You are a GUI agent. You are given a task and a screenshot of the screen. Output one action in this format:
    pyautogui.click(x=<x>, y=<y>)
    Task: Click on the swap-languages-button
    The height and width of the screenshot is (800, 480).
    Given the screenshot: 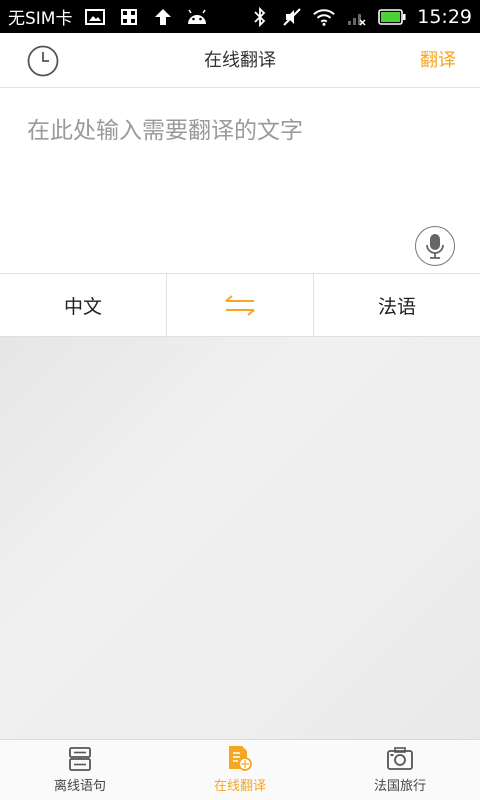 What is the action you would take?
    pyautogui.click(x=240, y=305)
    